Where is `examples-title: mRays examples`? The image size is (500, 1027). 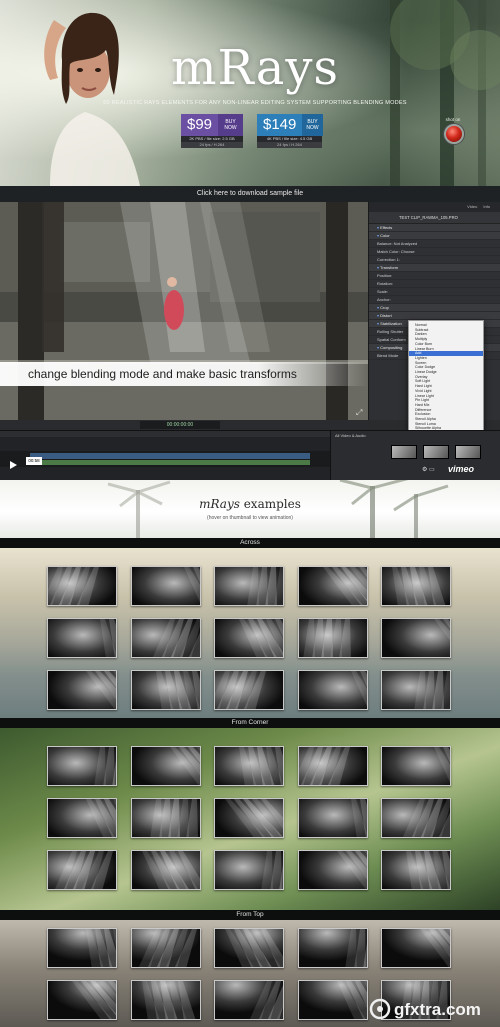 examples-title: mRays examples is located at coordinates (250, 504).